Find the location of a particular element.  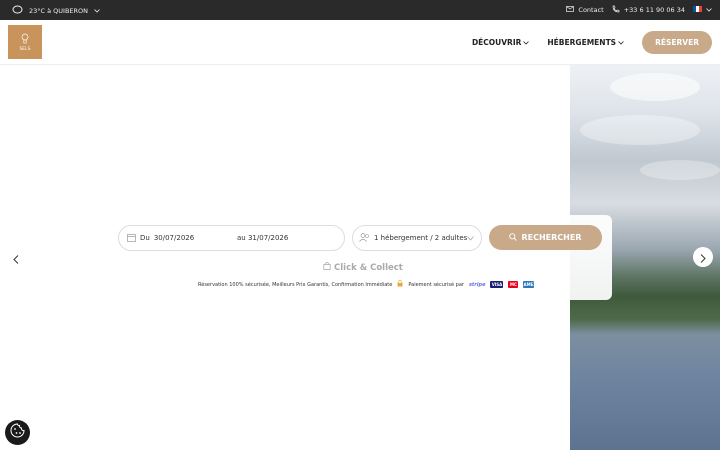

nav-hebergements: HÉBERGEMENTS is located at coordinates (585, 42).